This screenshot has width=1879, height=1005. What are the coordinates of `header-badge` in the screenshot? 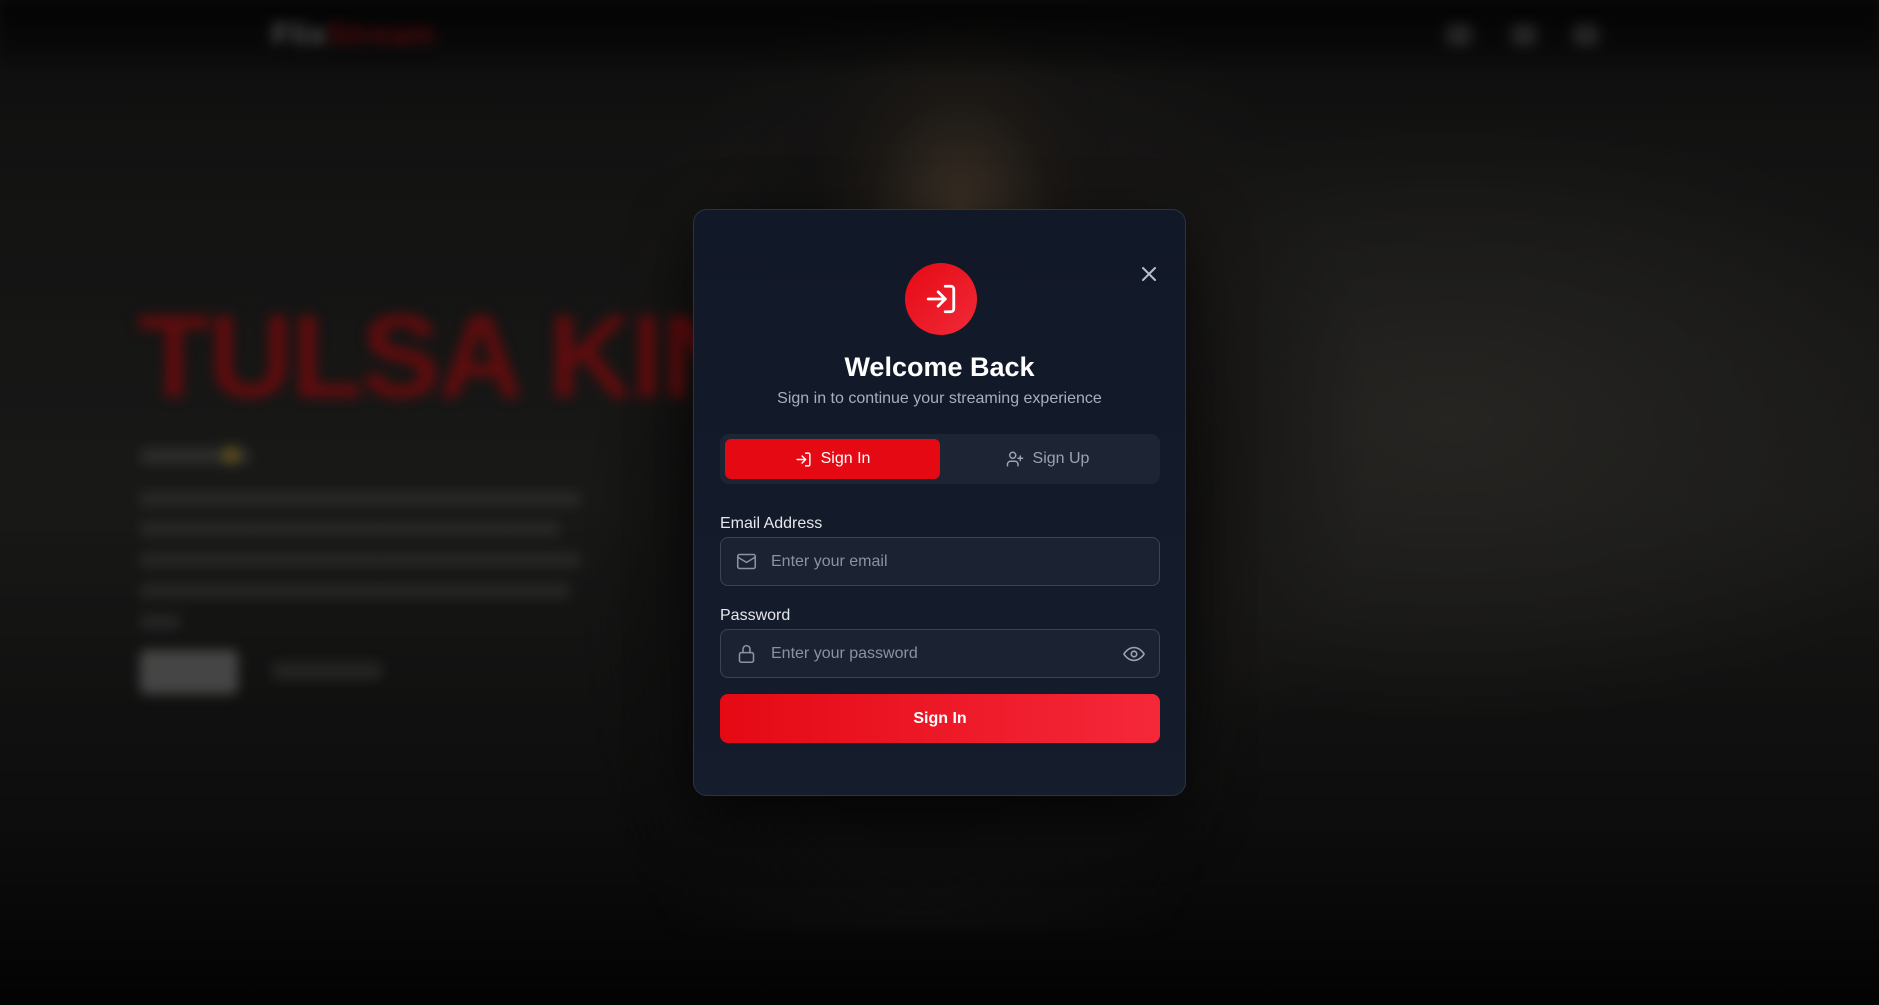 It's located at (941, 299).